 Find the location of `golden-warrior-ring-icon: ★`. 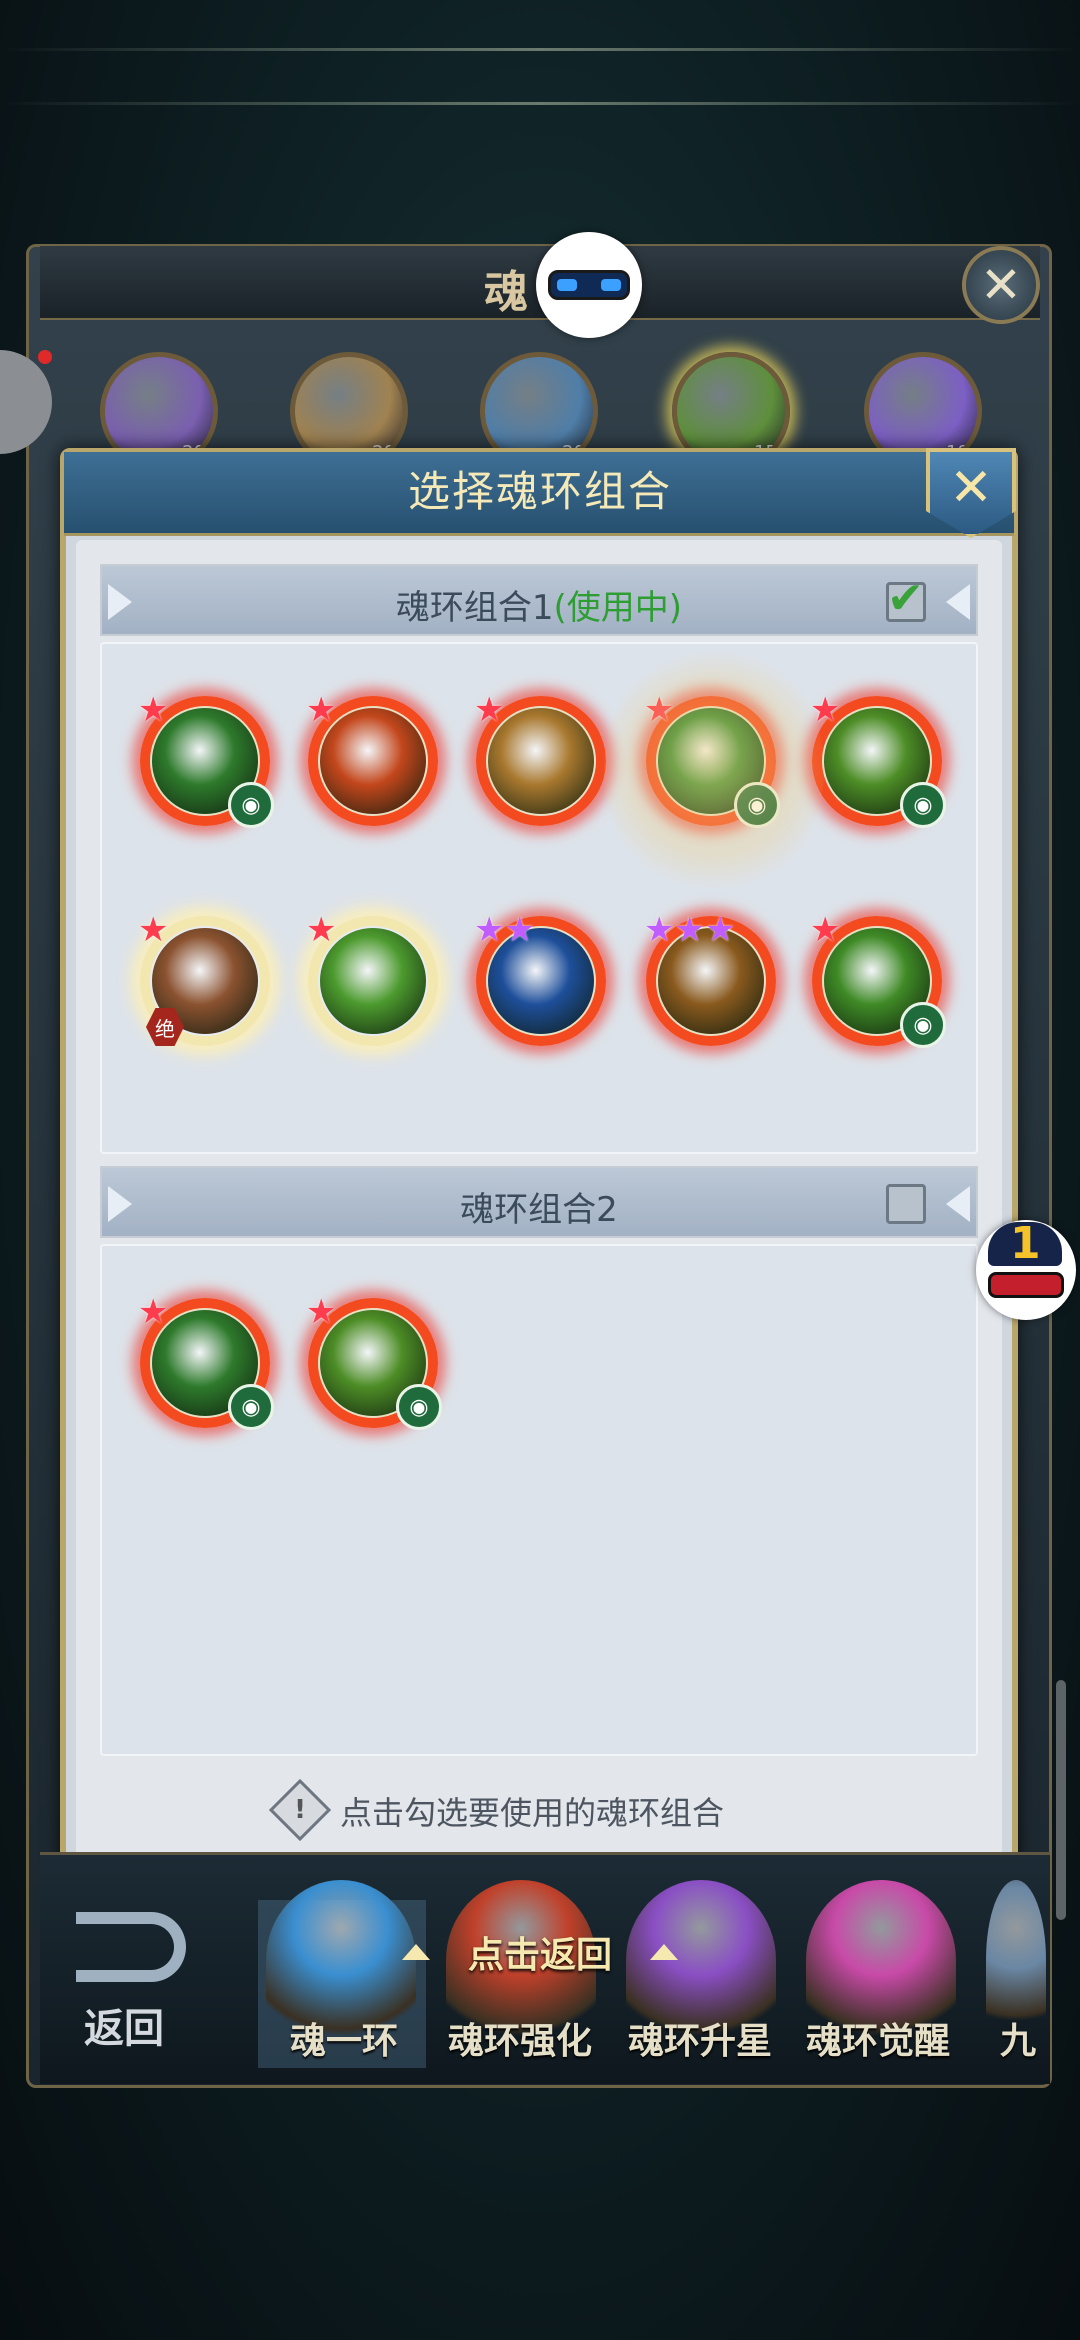

golden-warrior-ring-icon: ★ is located at coordinates (540, 758).